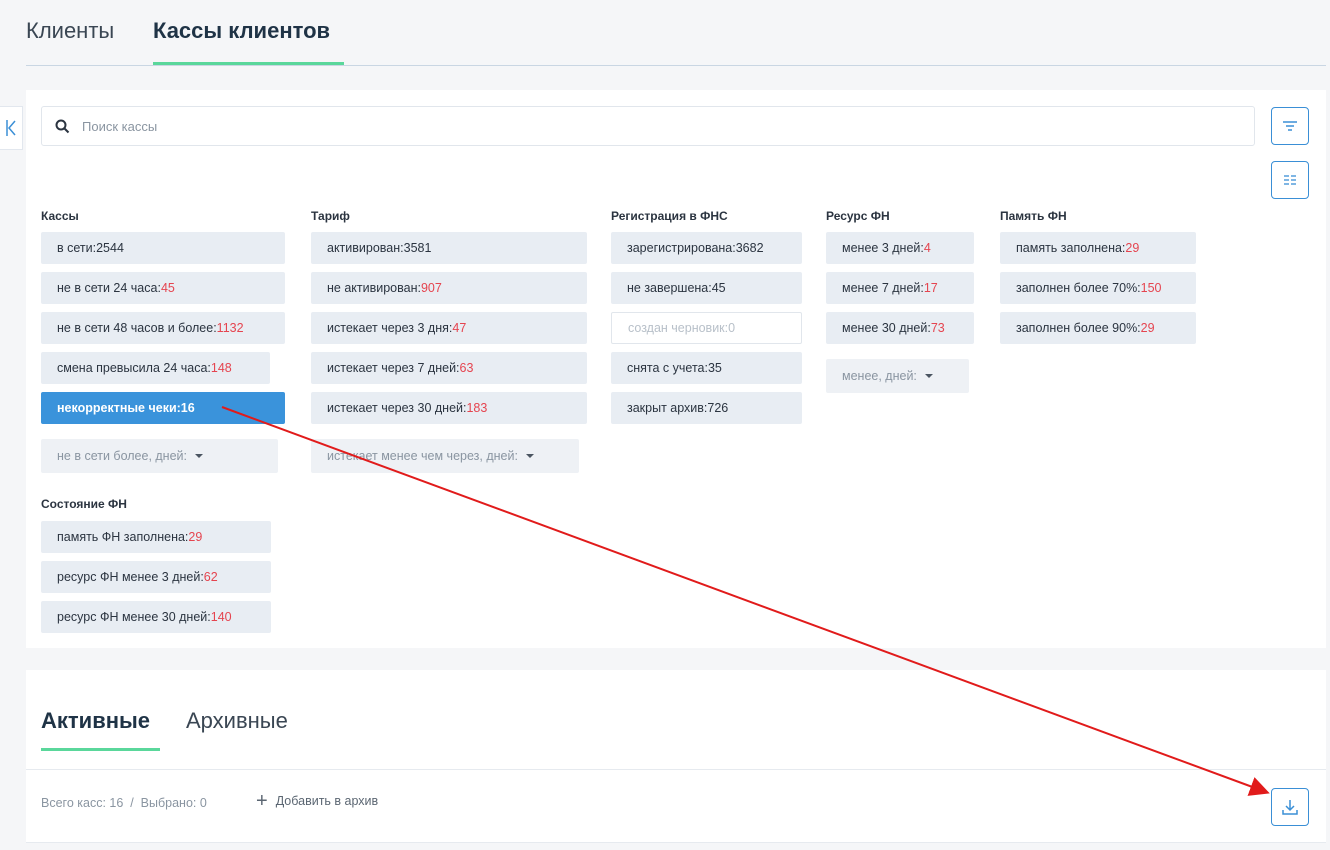 The height and width of the screenshot is (850, 1330). I want to click on chip-count: 150, so click(1151, 288).